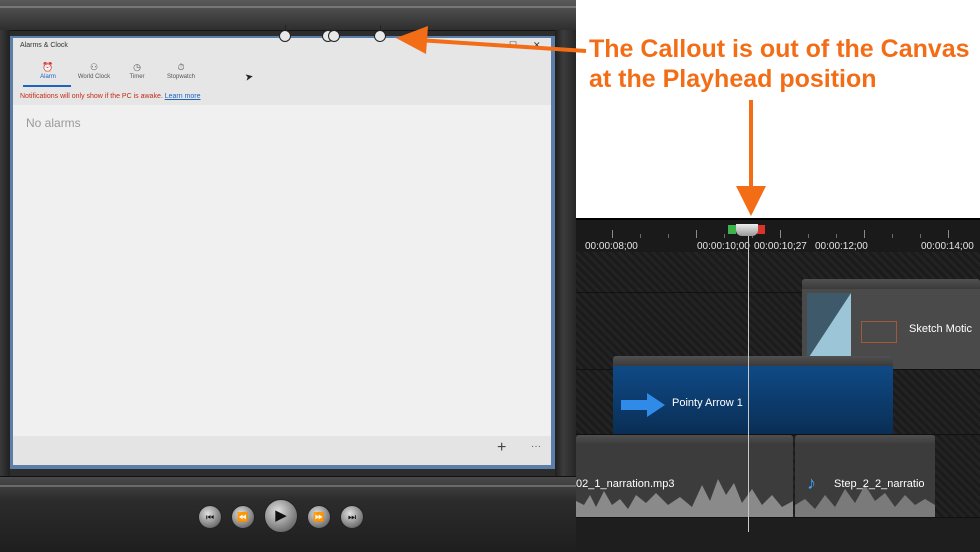 The image size is (980, 552). I want to click on arrow-to-canvas, so click(502, 45).